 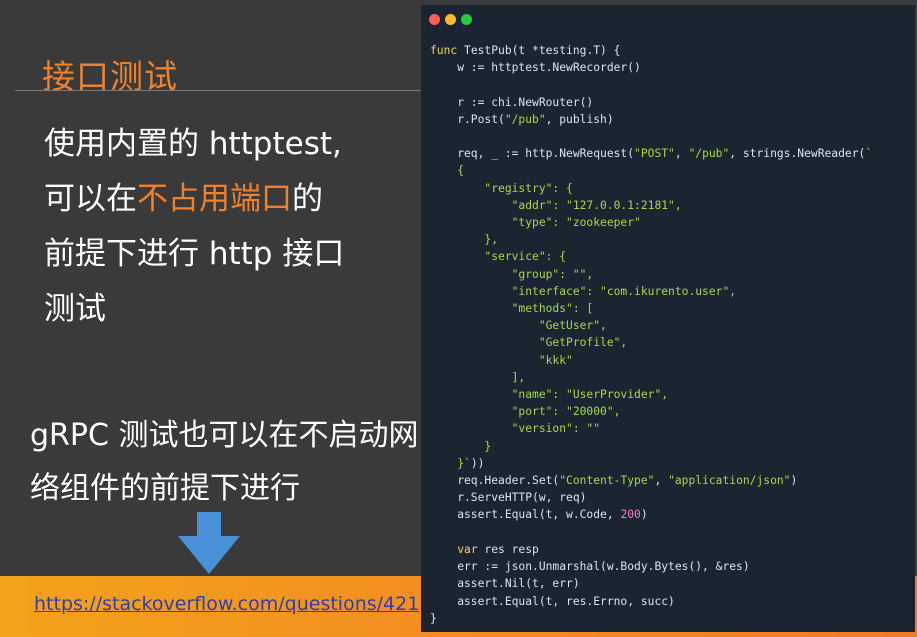 I want to click on bullet-line-1: 使用内置的 httptest,, so click(x=193, y=144).